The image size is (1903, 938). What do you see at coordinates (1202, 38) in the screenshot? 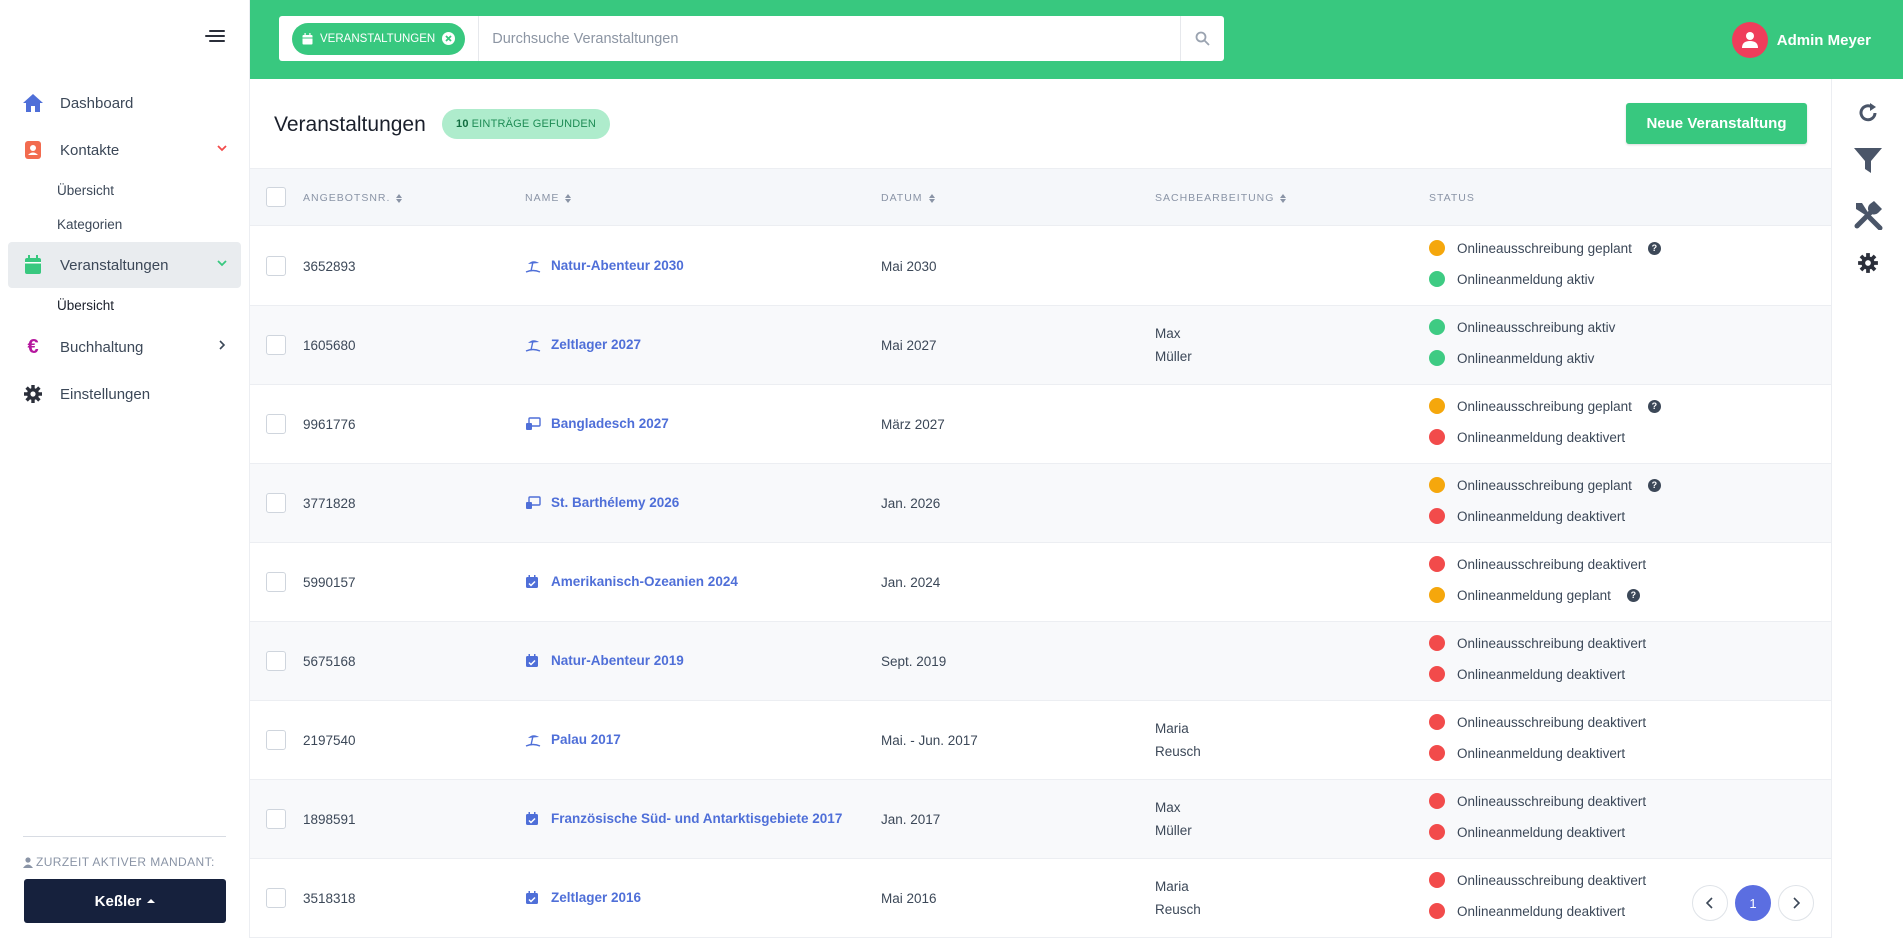
I see `search-button` at bounding box center [1202, 38].